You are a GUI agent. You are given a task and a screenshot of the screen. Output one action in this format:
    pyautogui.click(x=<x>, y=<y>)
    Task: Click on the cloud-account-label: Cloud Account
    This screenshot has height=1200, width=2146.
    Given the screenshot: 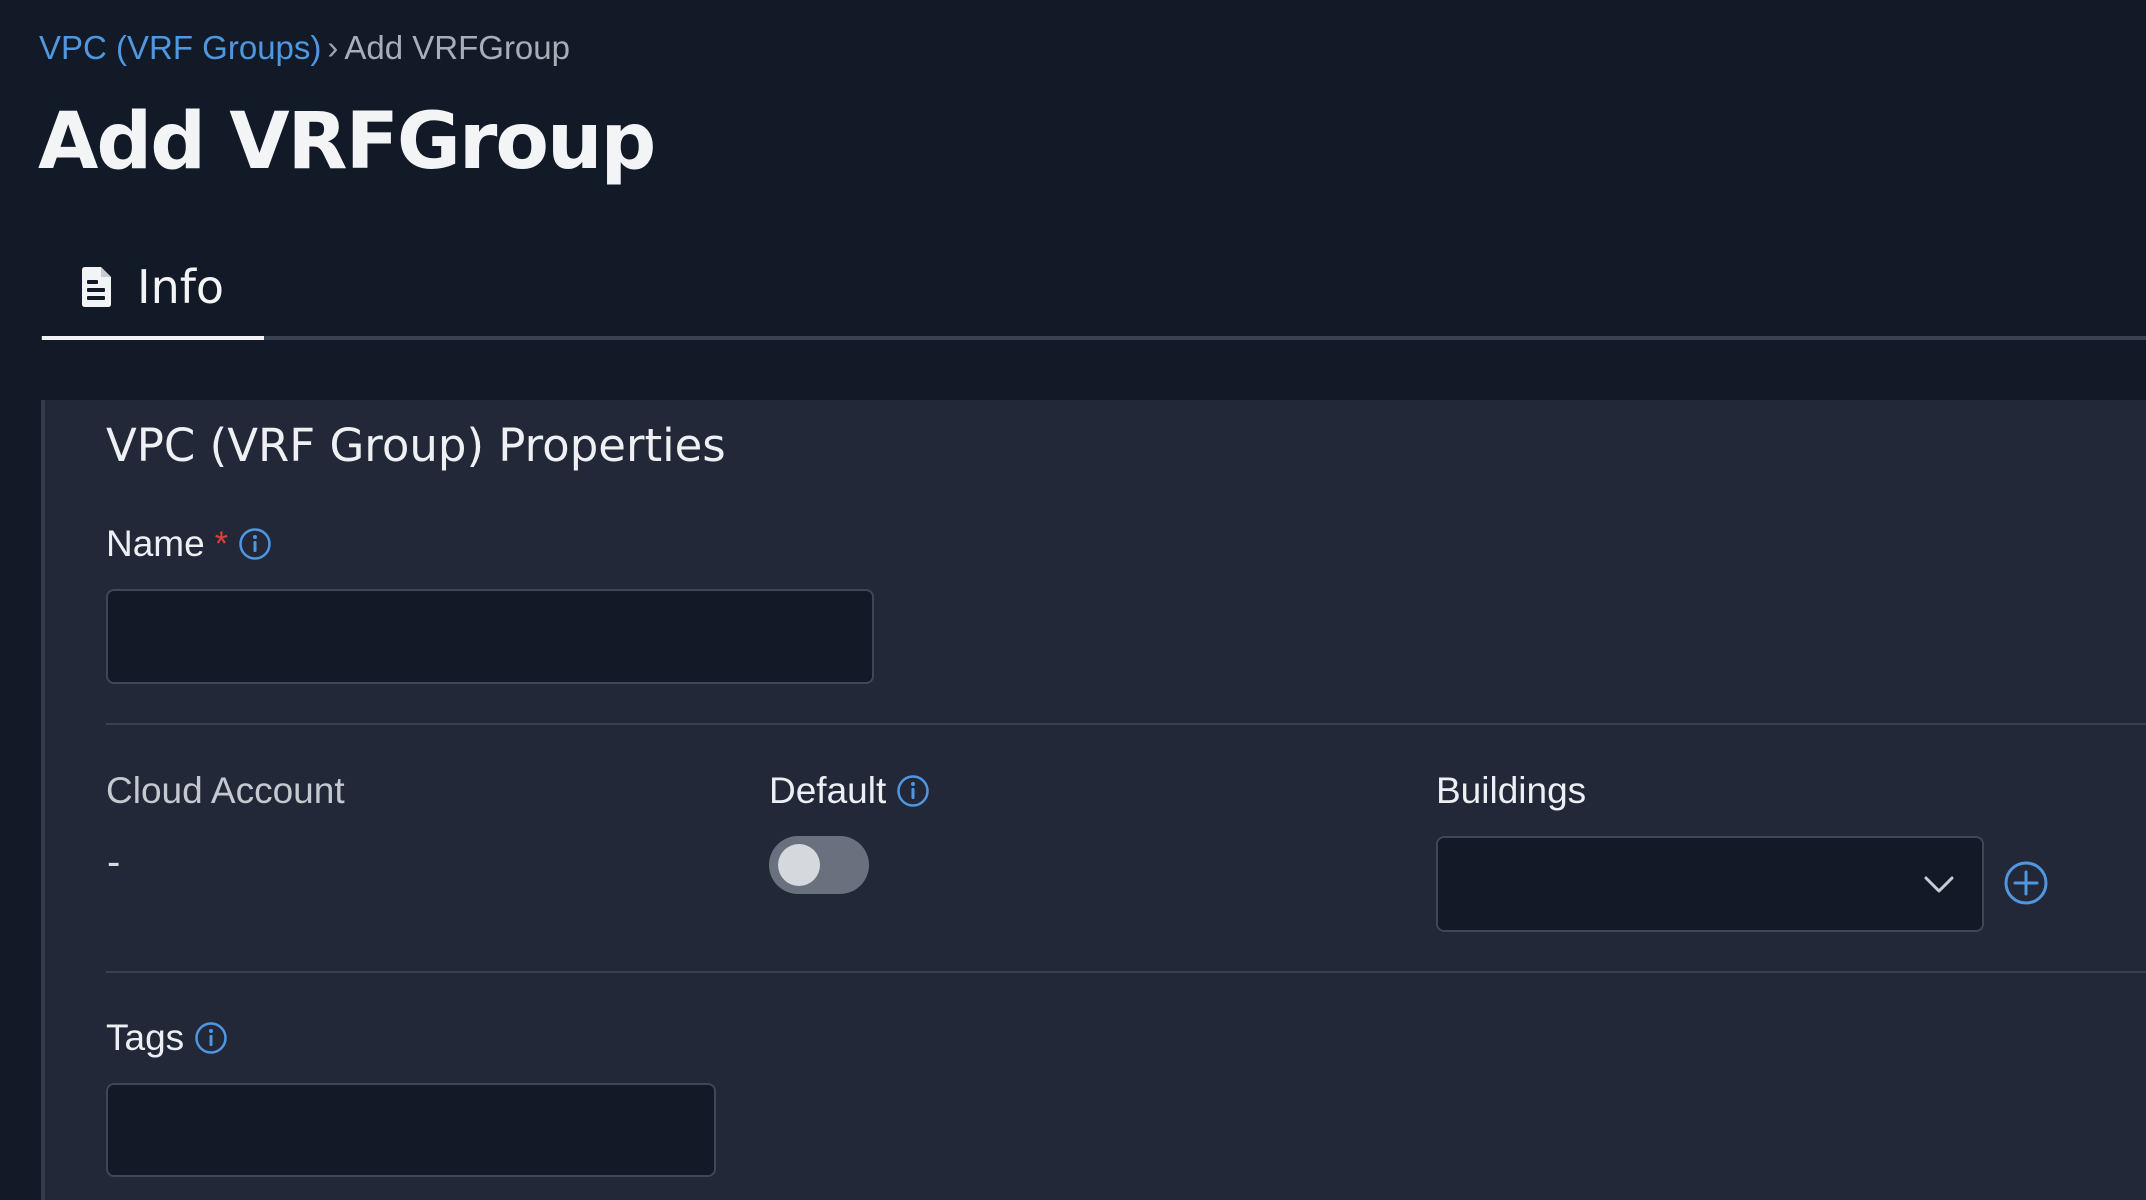 What is the action you would take?
    pyautogui.click(x=225, y=790)
    